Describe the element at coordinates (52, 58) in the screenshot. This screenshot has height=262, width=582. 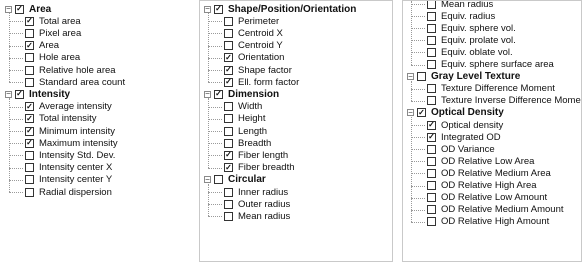
I see `measurement-item-hole-area: Hole area` at that location.